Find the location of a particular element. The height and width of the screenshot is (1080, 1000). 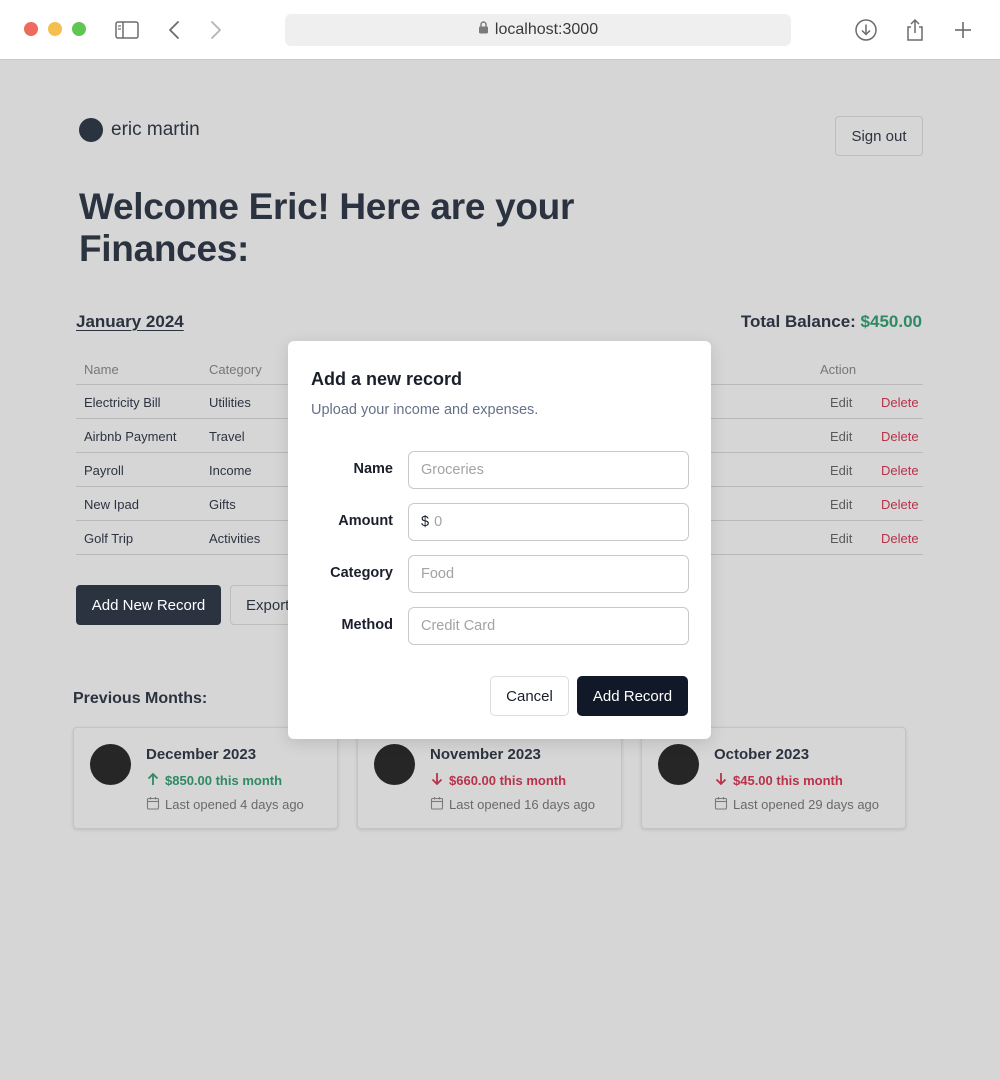

download-icon is located at coordinates (866, 30).